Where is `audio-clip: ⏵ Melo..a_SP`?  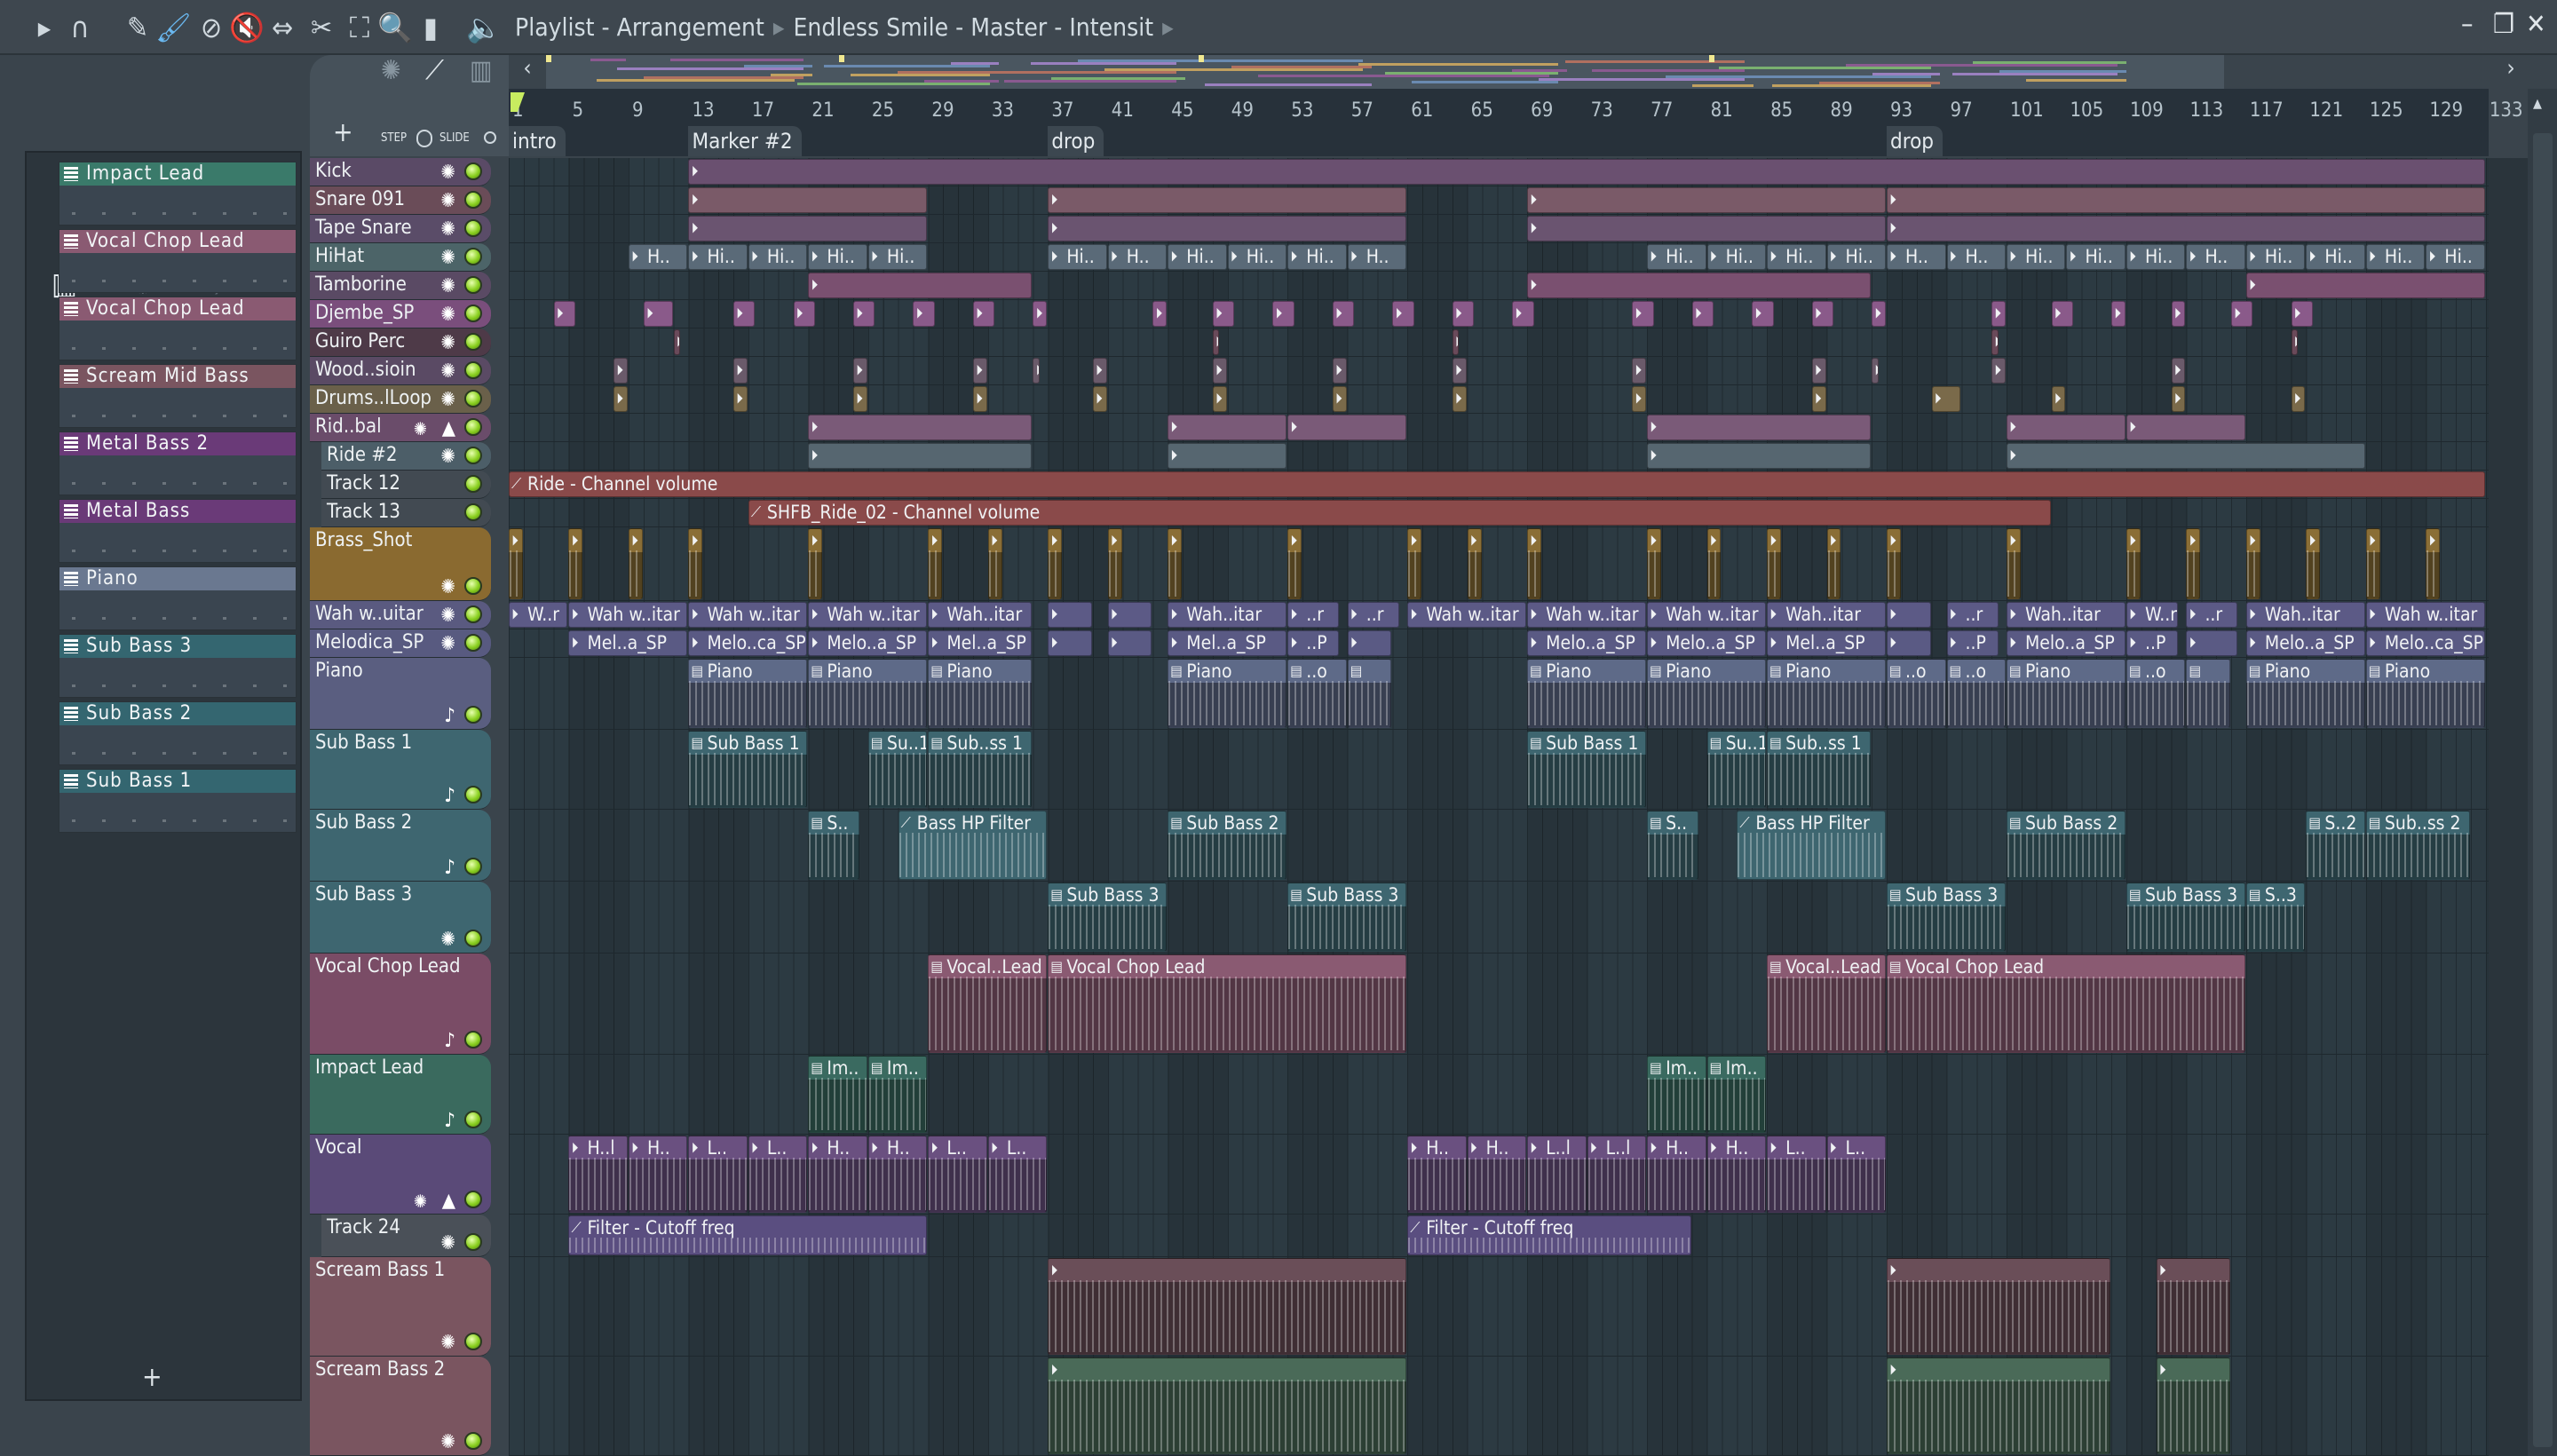
audio-clip: ⏵ Melo..a_SP is located at coordinates (1707, 643).